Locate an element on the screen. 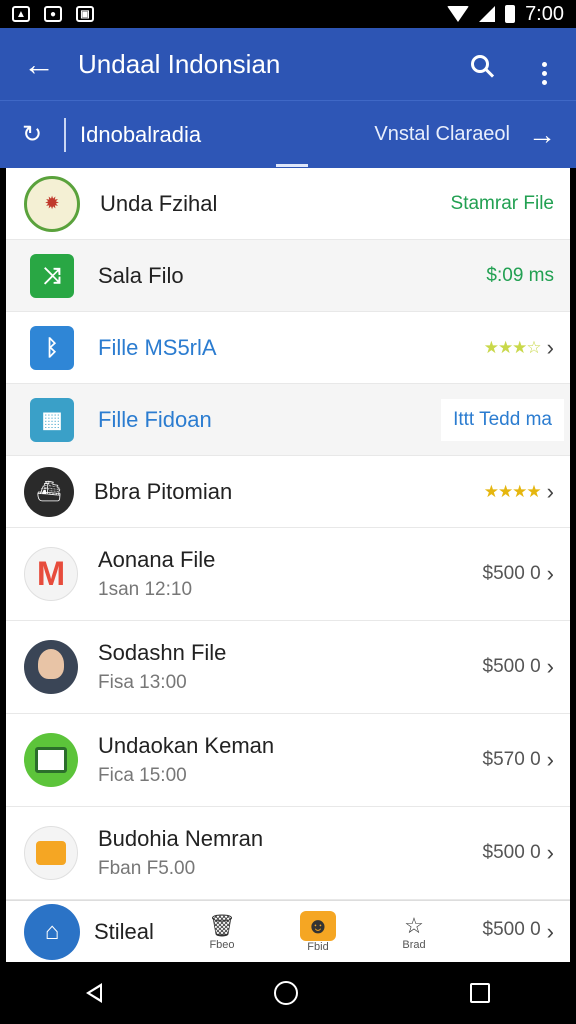  document-icon is located at coordinates (51, 760).